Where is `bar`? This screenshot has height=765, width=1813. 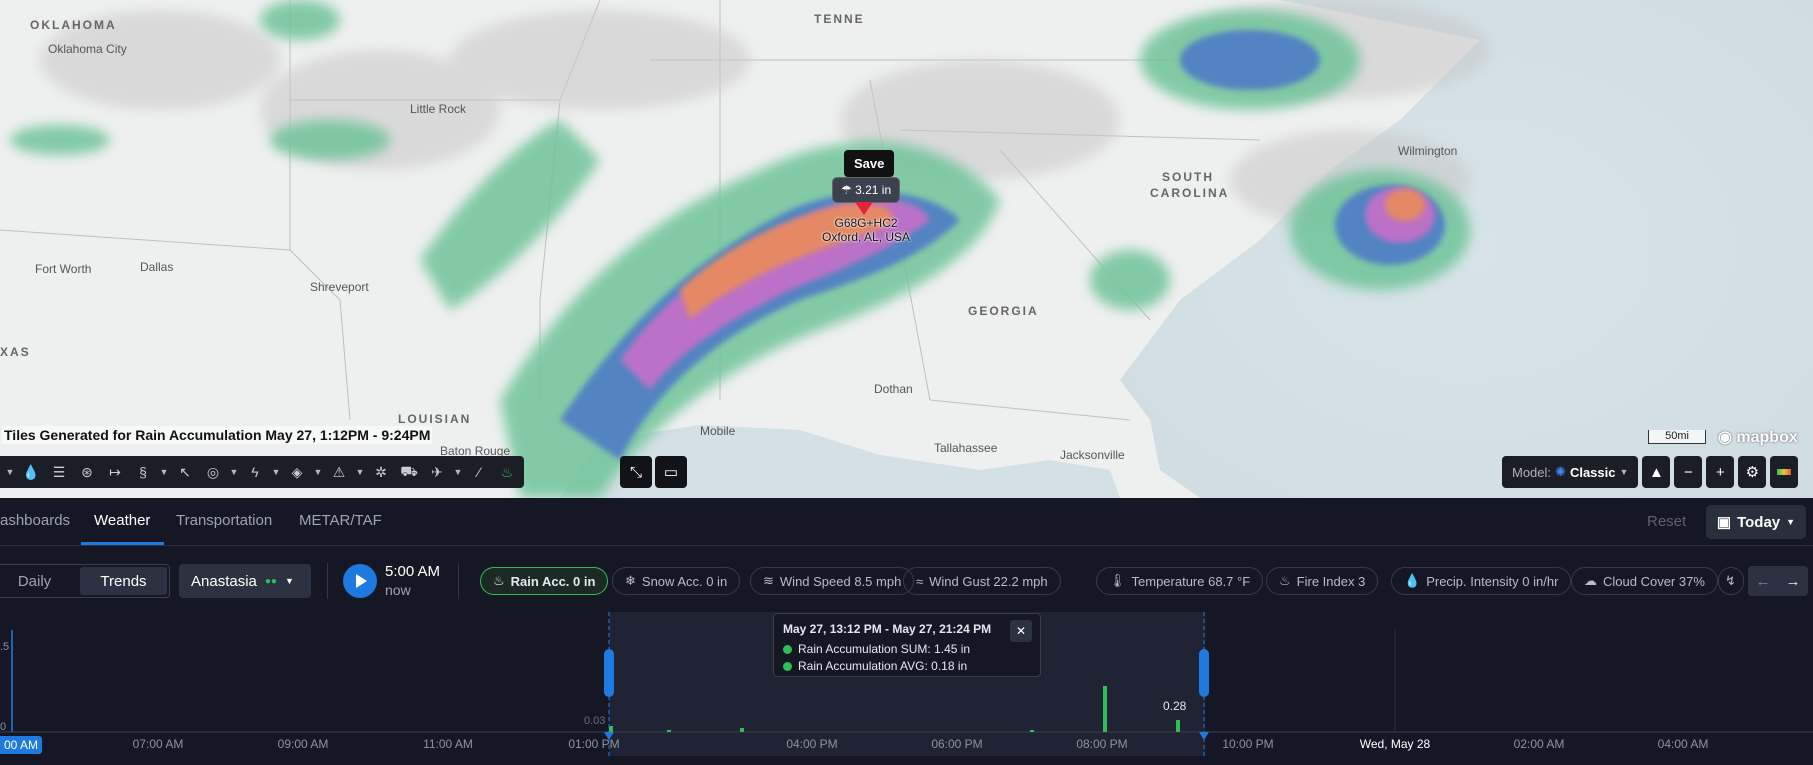
bar is located at coordinates (742, 730).